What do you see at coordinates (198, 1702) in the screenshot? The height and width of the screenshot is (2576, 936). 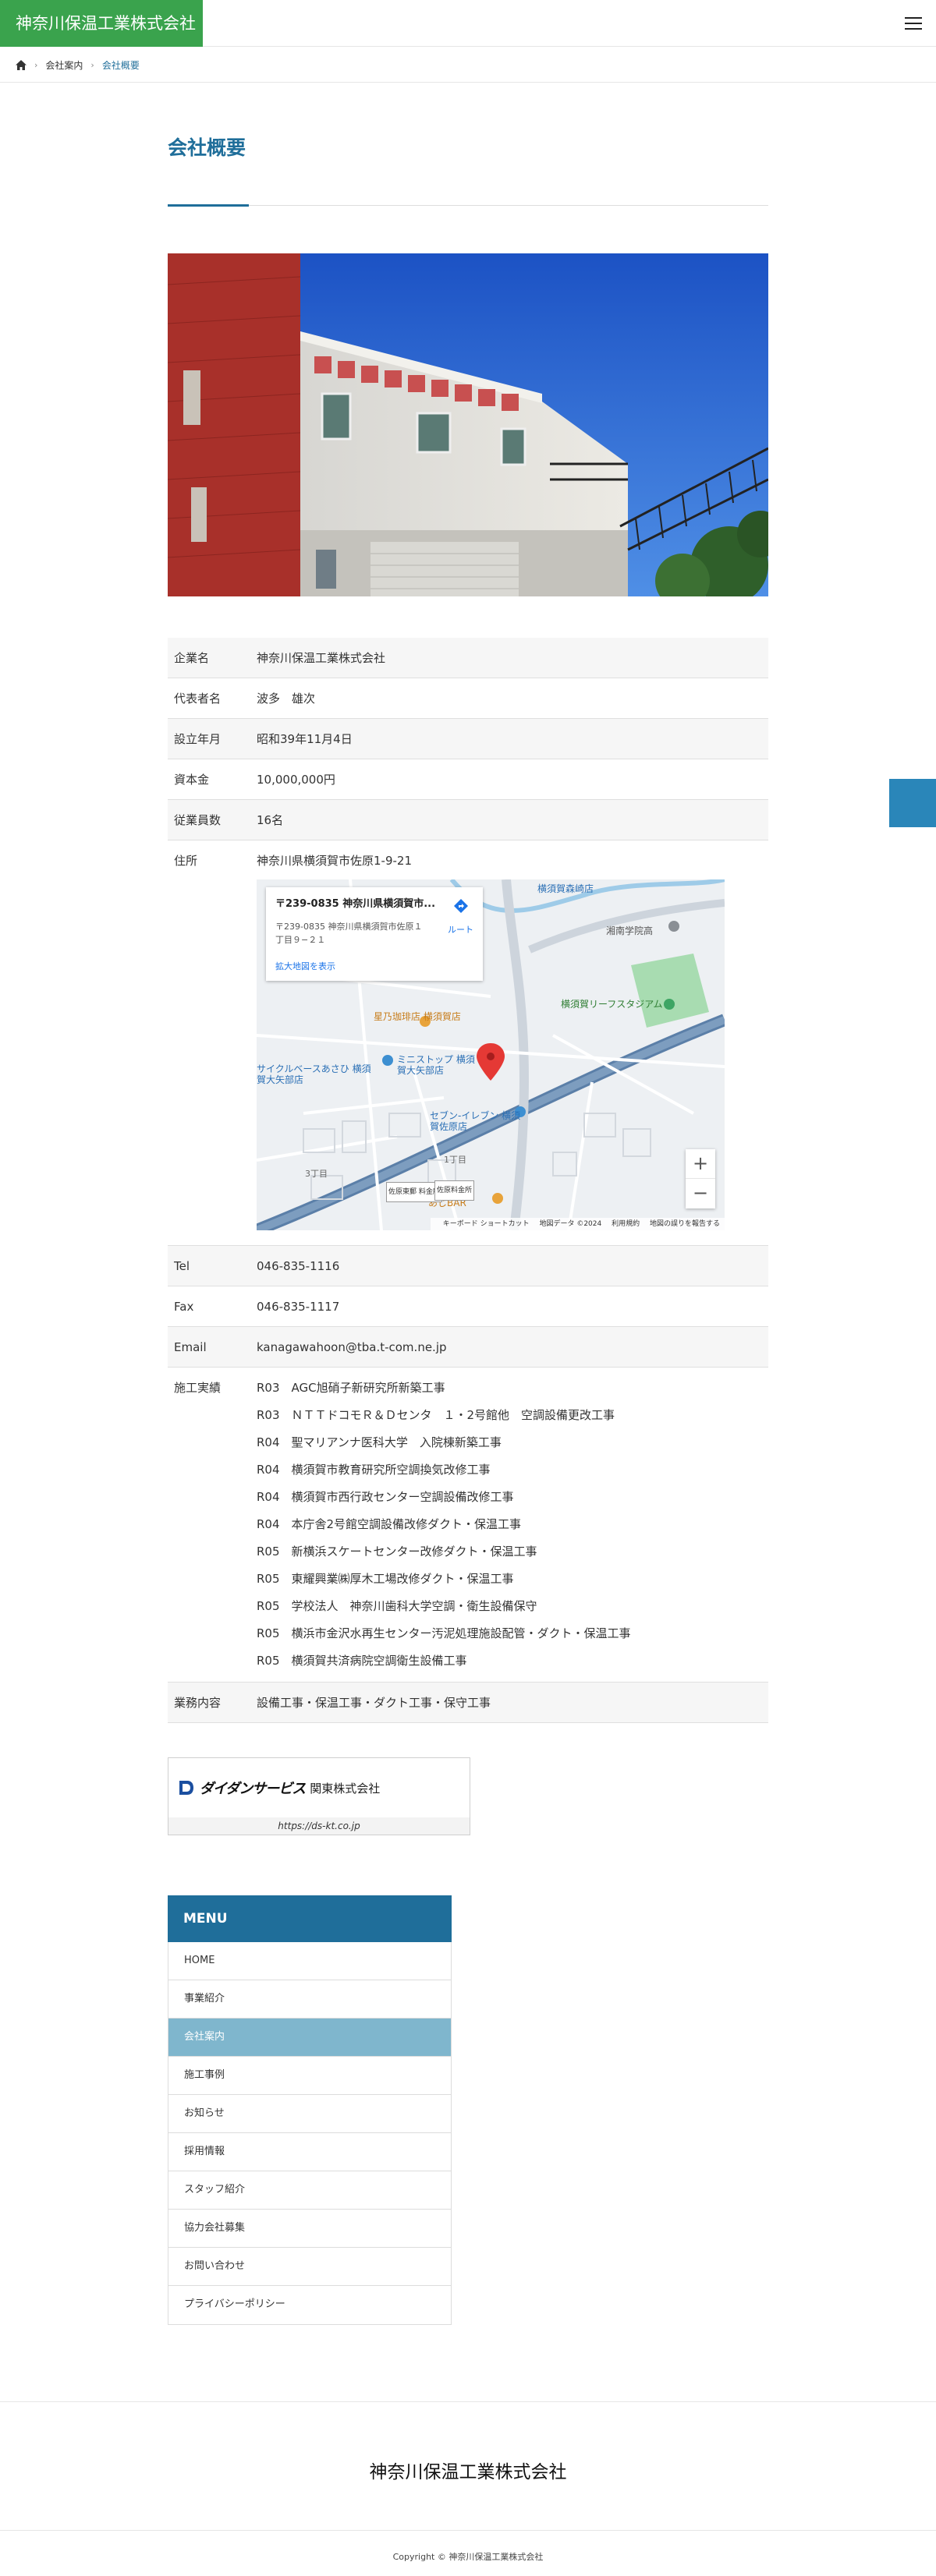 I see `info-label: 業務内容` at bounding box center [198, 1702].